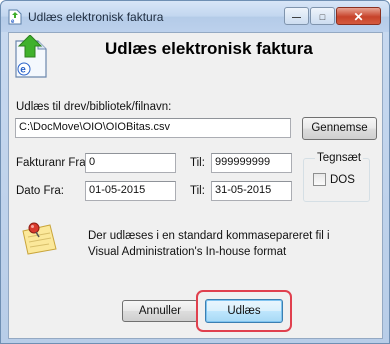  Describe the element at coordinates (195, 16) in the screenshot. I see `title-bar: e Udlæs elektronisk faktura — □ ✕` at that location.